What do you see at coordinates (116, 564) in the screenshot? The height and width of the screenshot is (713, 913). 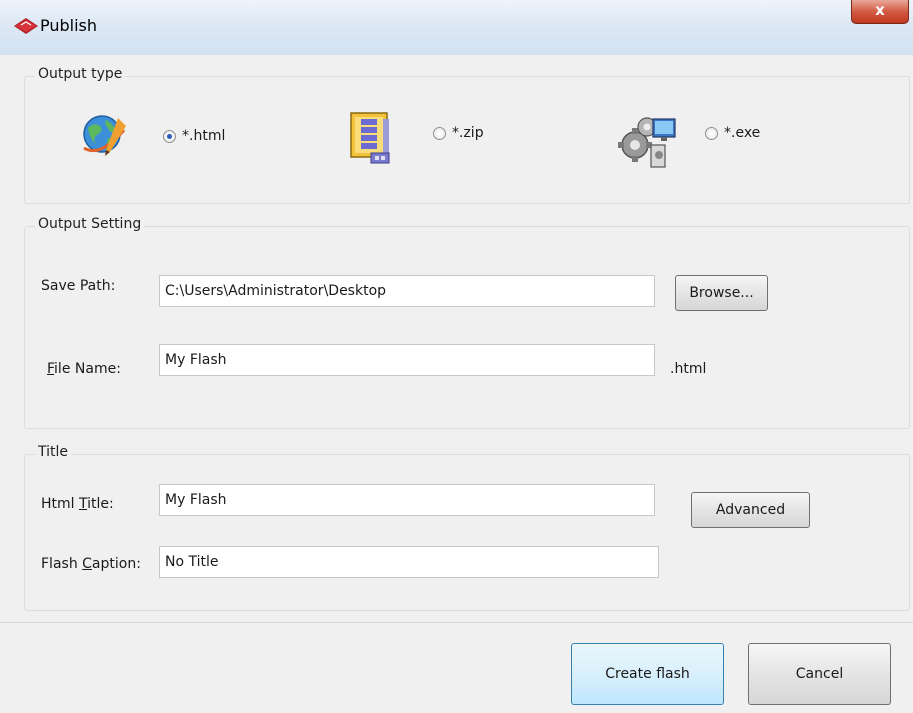 I see `flash-caption-label-suffix: aption:` at bounding box center [116, 564].